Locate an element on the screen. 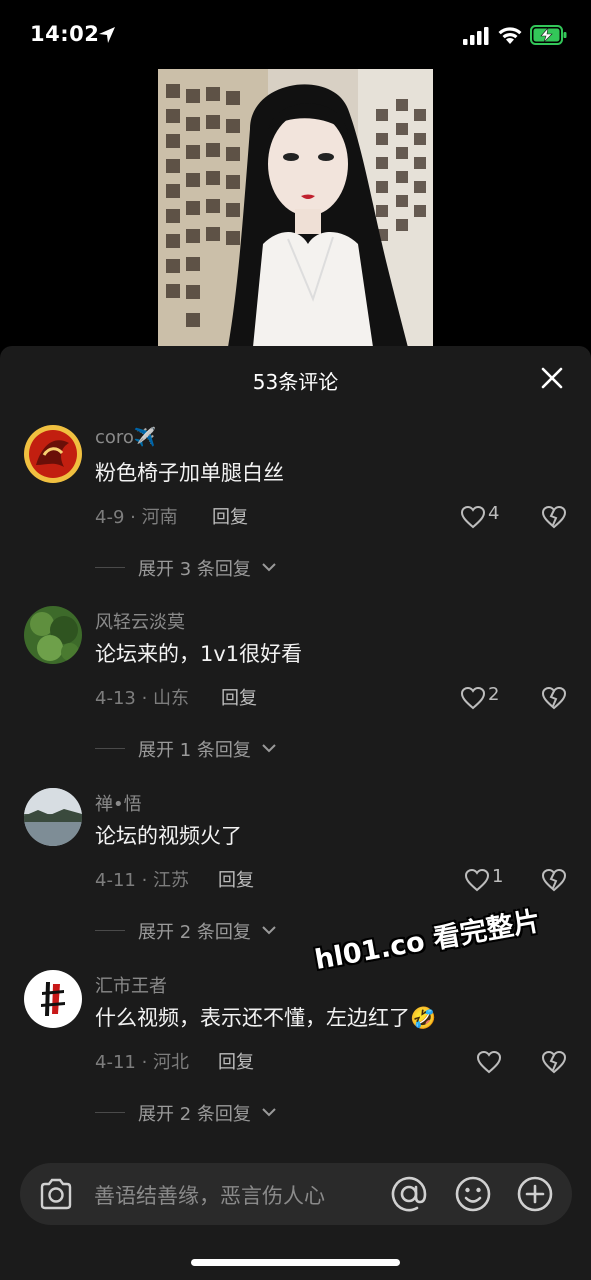  comment-meta: 4-11 · 江苏 is located at coordinates (142, 880).